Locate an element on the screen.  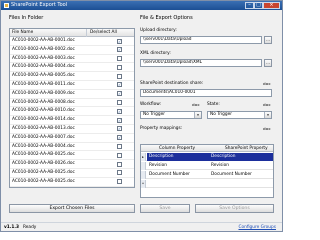
status-text: Ready is located at coordinates (30, 227).